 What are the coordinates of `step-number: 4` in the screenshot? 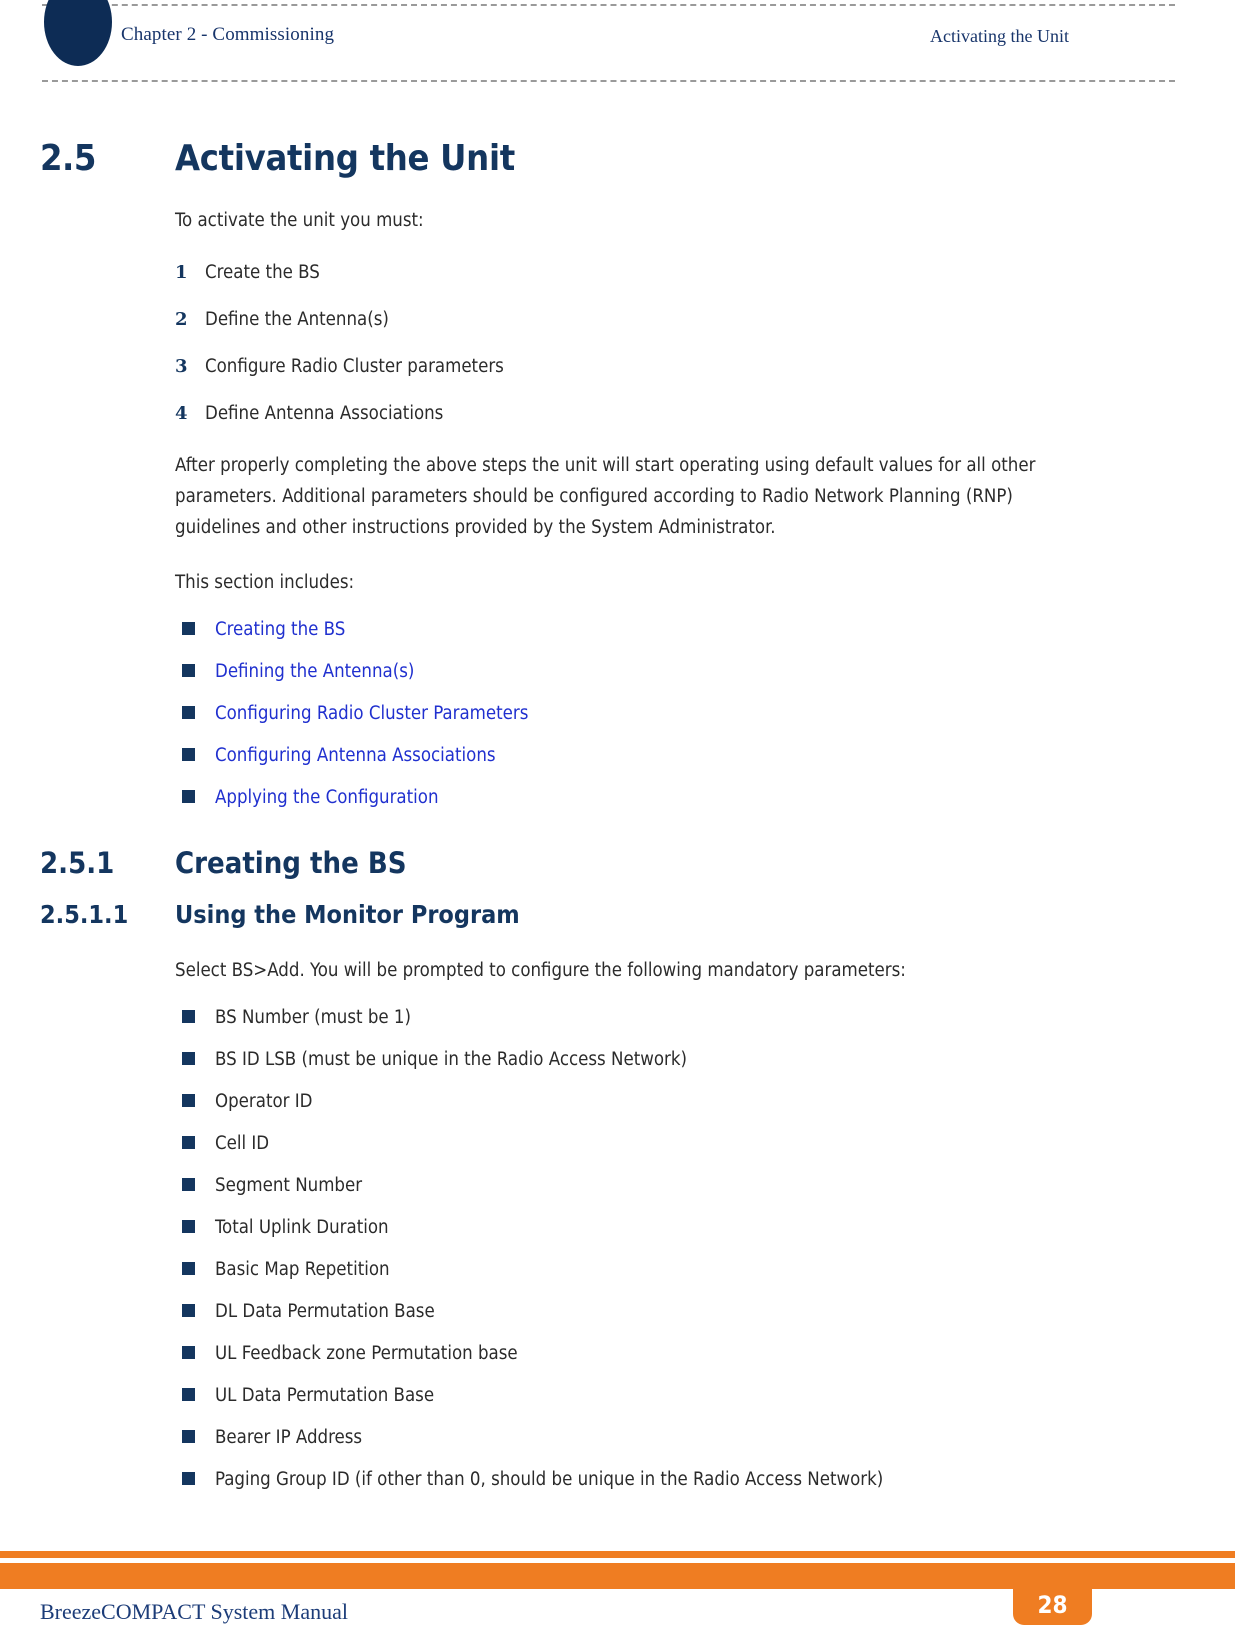 It's located at (181, 413).